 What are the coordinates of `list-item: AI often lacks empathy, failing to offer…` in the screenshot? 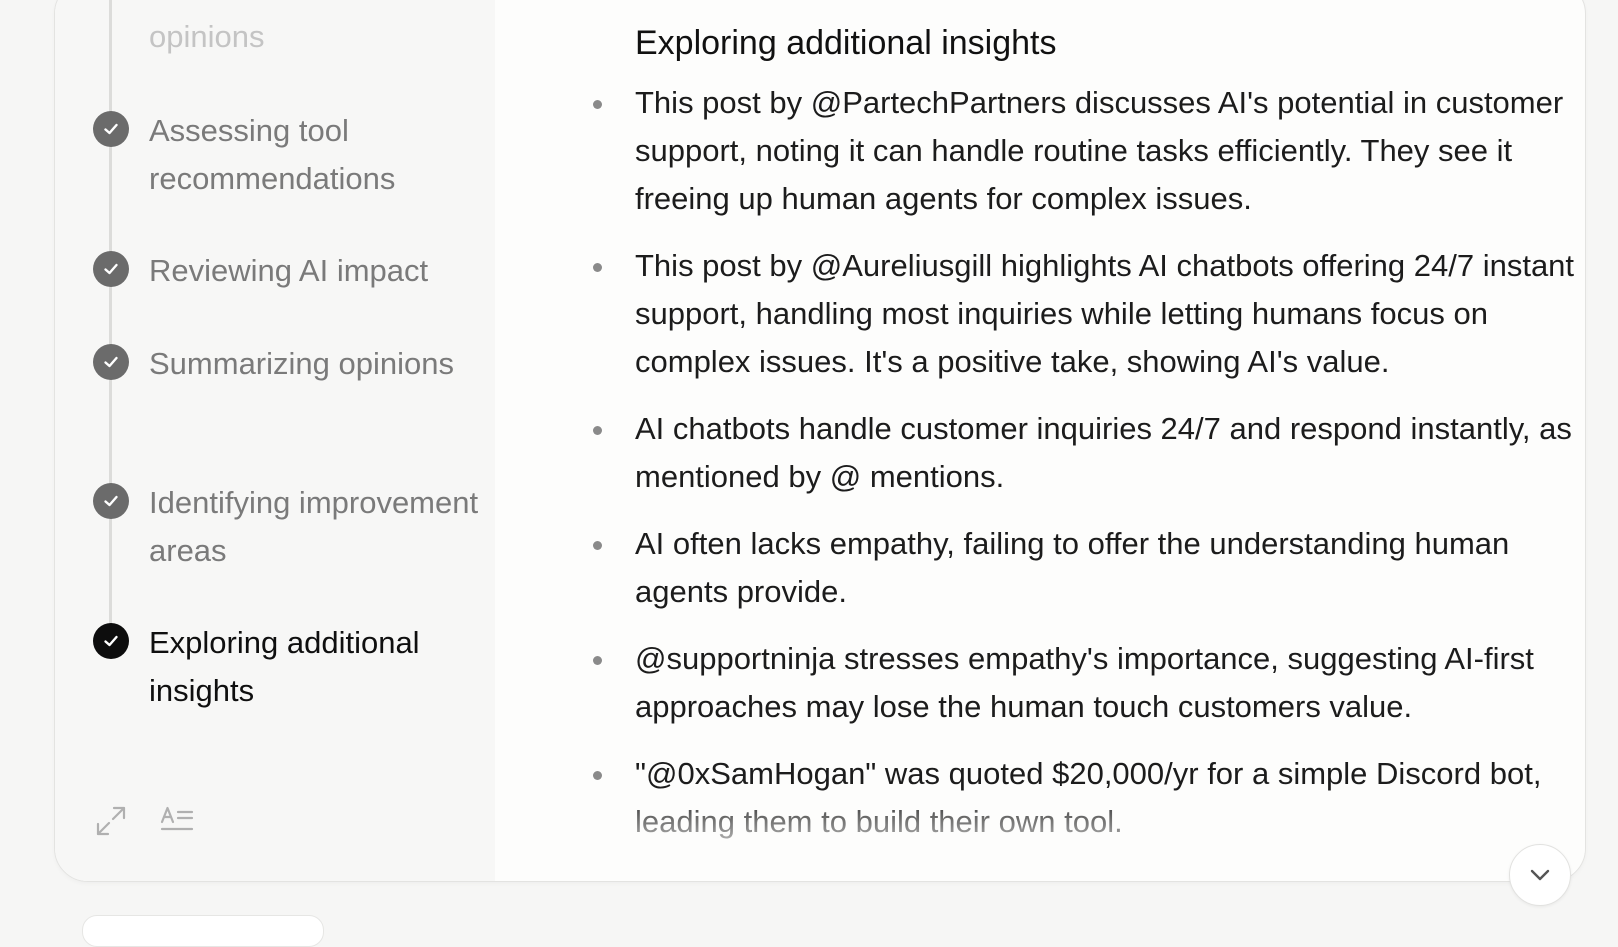 It's located at (1084, 568).